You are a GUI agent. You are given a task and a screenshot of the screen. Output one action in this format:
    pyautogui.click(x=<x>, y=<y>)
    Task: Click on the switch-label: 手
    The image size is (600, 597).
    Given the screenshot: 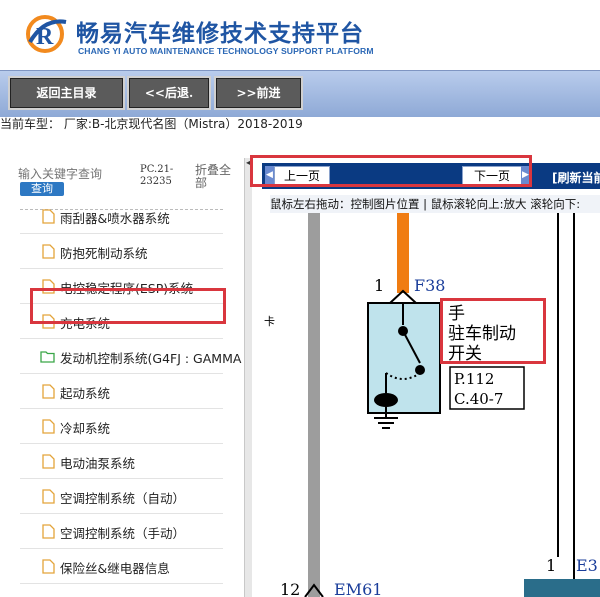 What is the action you would take?
    pyautogui.click(x=456, y=314)
    